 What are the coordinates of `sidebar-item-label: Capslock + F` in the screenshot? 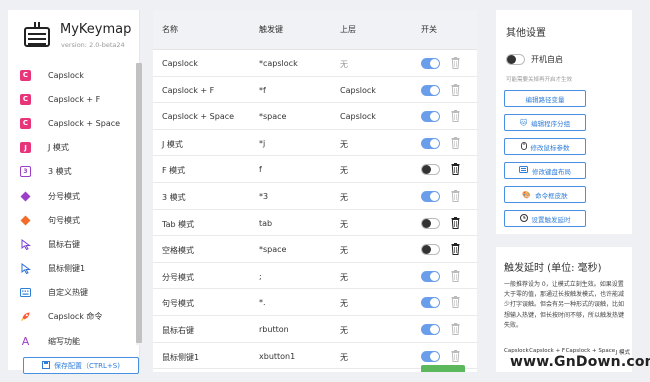 It's located at (74, 99).